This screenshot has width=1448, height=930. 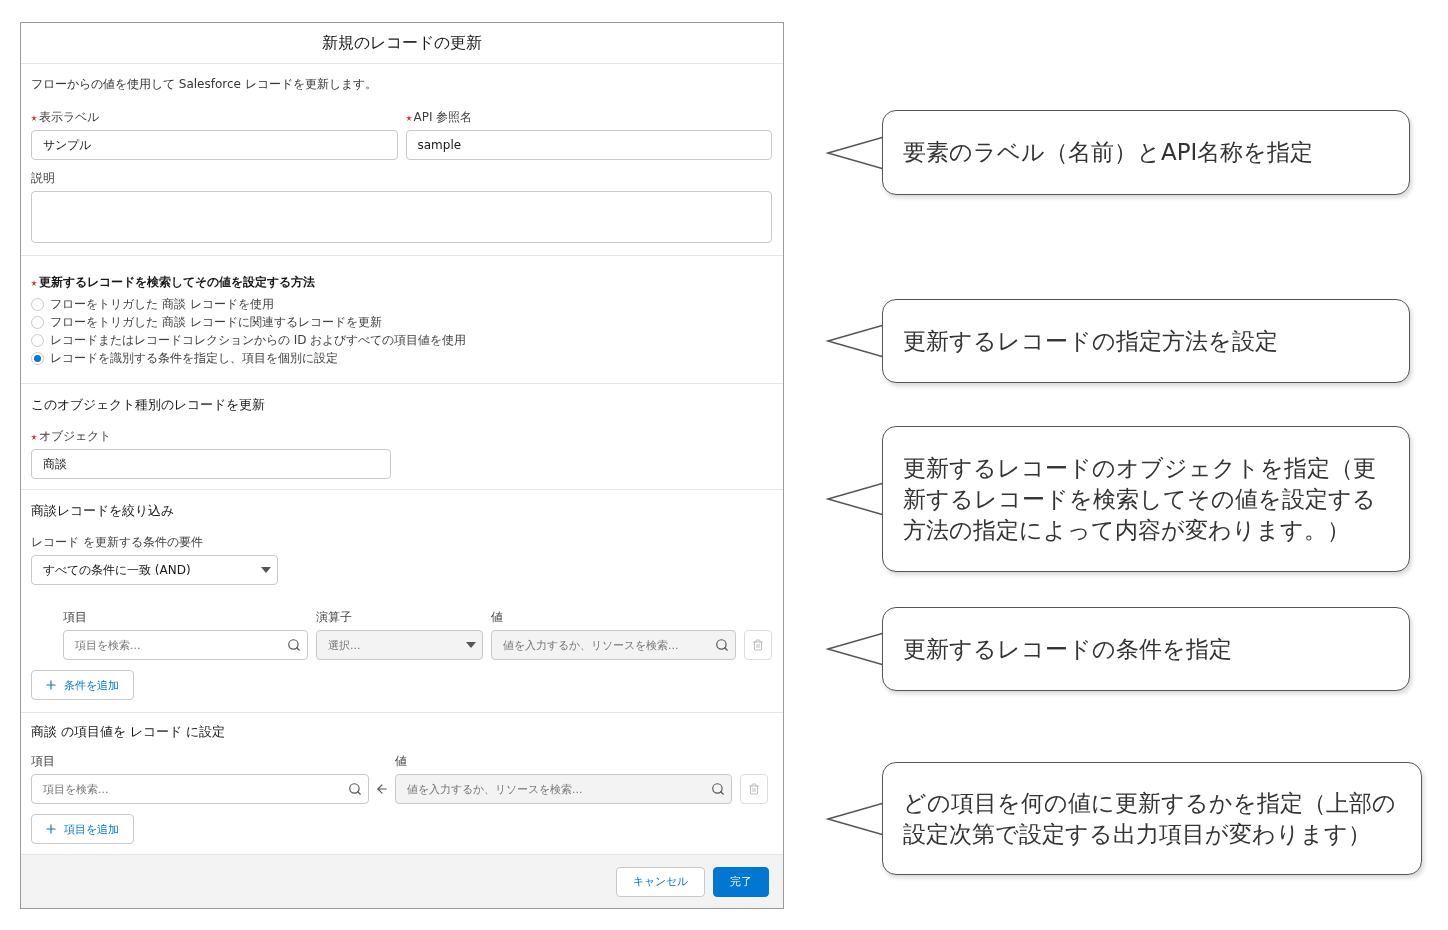 What do you see at coordinates (204, 84) in the screenshot?
I see `dialog-description: フローからの値を使用して Salesforce レコードを更新します。` at bounding box center [204, 84].